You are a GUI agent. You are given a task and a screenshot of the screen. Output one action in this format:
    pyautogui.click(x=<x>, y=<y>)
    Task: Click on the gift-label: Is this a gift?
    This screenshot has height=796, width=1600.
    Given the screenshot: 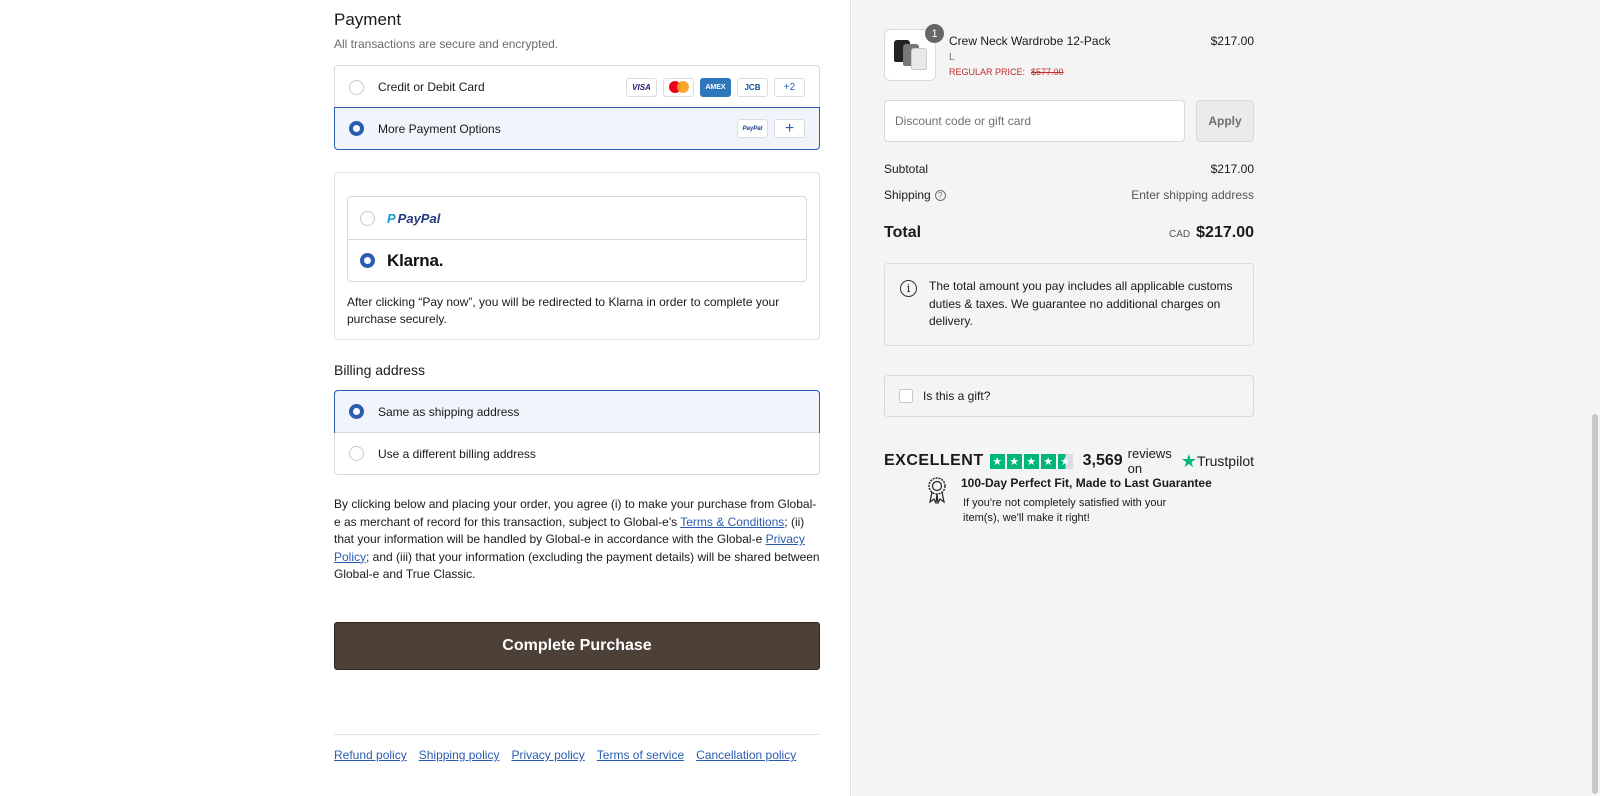 What is the action you would take?
    pyautogui.click(x=957, y=396)
    